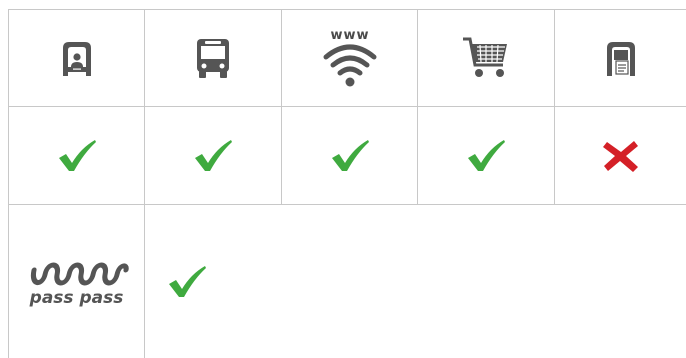 The height and width of the screenshot is (358, 686). I want to click on header-cell-machine, so click(620, 58).